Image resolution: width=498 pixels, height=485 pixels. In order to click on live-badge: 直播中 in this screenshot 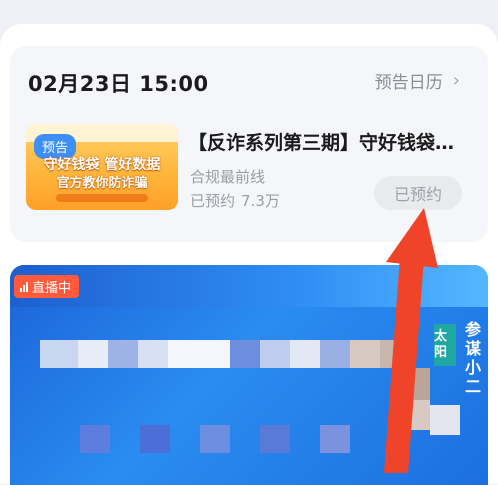, I will do `click(47, 286)`.